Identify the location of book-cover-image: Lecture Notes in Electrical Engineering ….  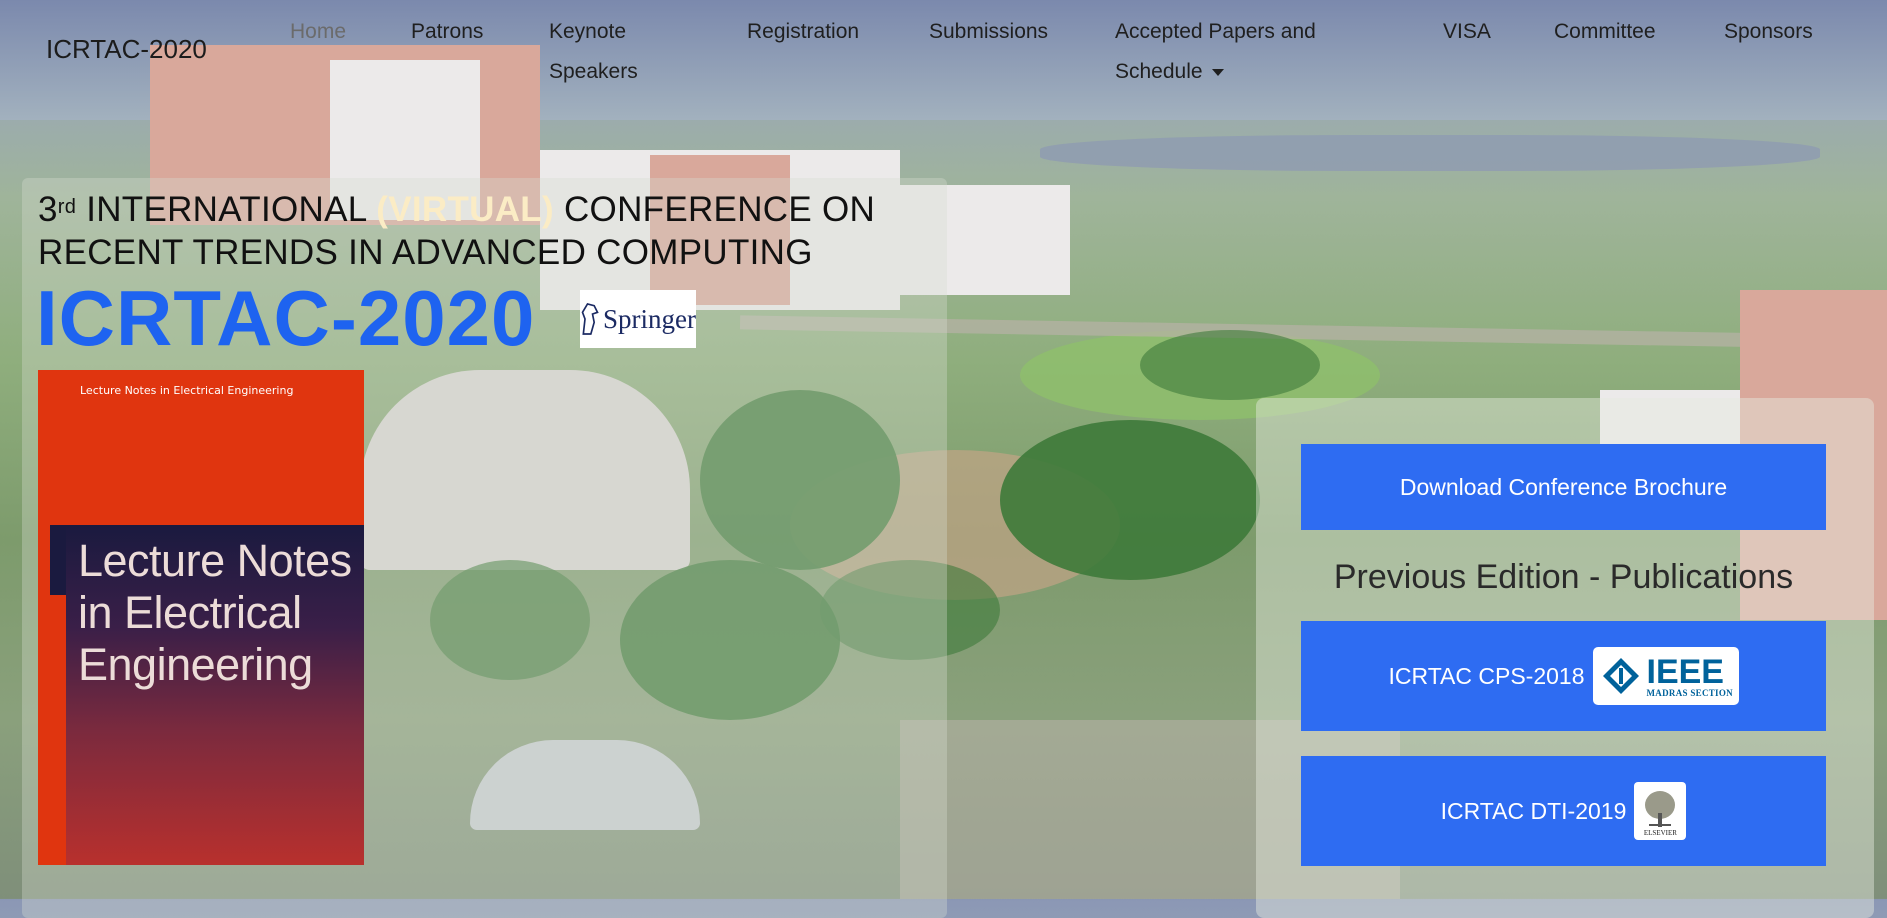
(201, 617).